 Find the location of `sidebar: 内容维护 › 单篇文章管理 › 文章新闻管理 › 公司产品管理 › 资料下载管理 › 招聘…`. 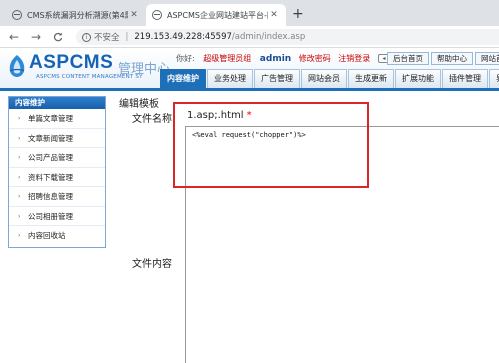

sidebar: 内容维护 › 单篇文章管理 › 文章新闻管理 › 公司产品管理 › 资料下载管理 › 招聘… is located at coordinates (57, 172).